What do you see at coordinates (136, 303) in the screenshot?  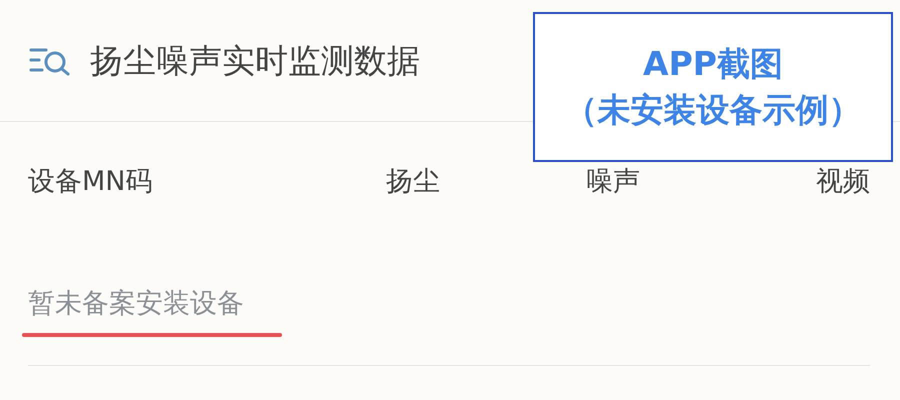 I see `empty-message: 暂未备案安装设备` at bounding box center [136, 303].